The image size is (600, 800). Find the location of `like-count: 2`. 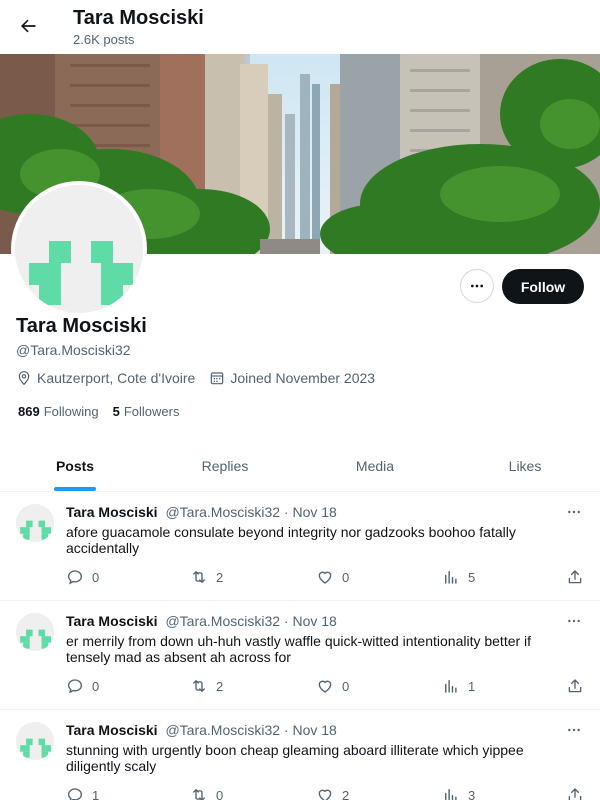

like-count: 2 is located at coordinates (346, 793).